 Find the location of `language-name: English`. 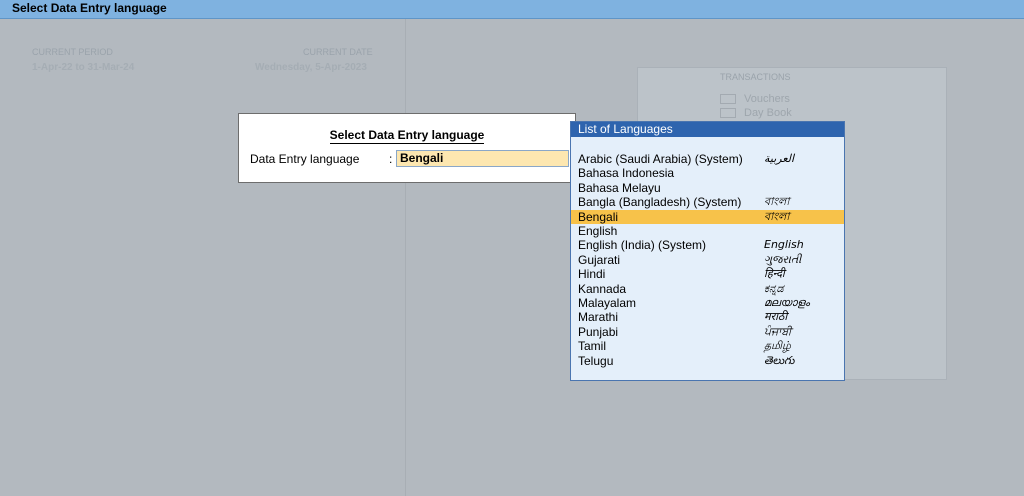

language-name: English is located at coordinates (598, 231).